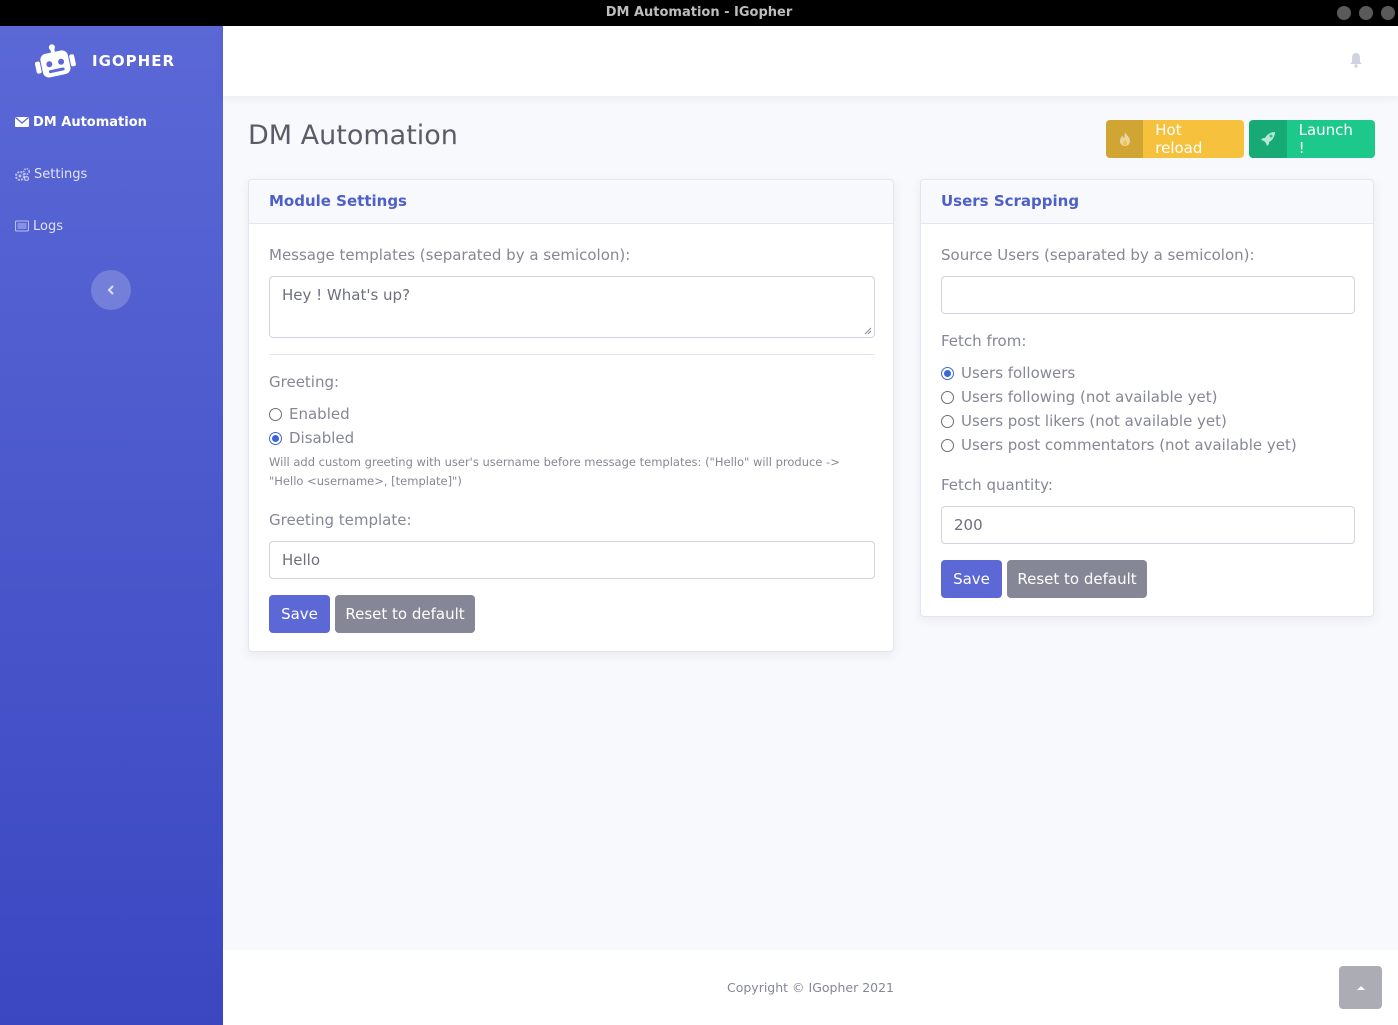  I want to click on footer: Copyright © IGopher 2021, so click(810, 987).